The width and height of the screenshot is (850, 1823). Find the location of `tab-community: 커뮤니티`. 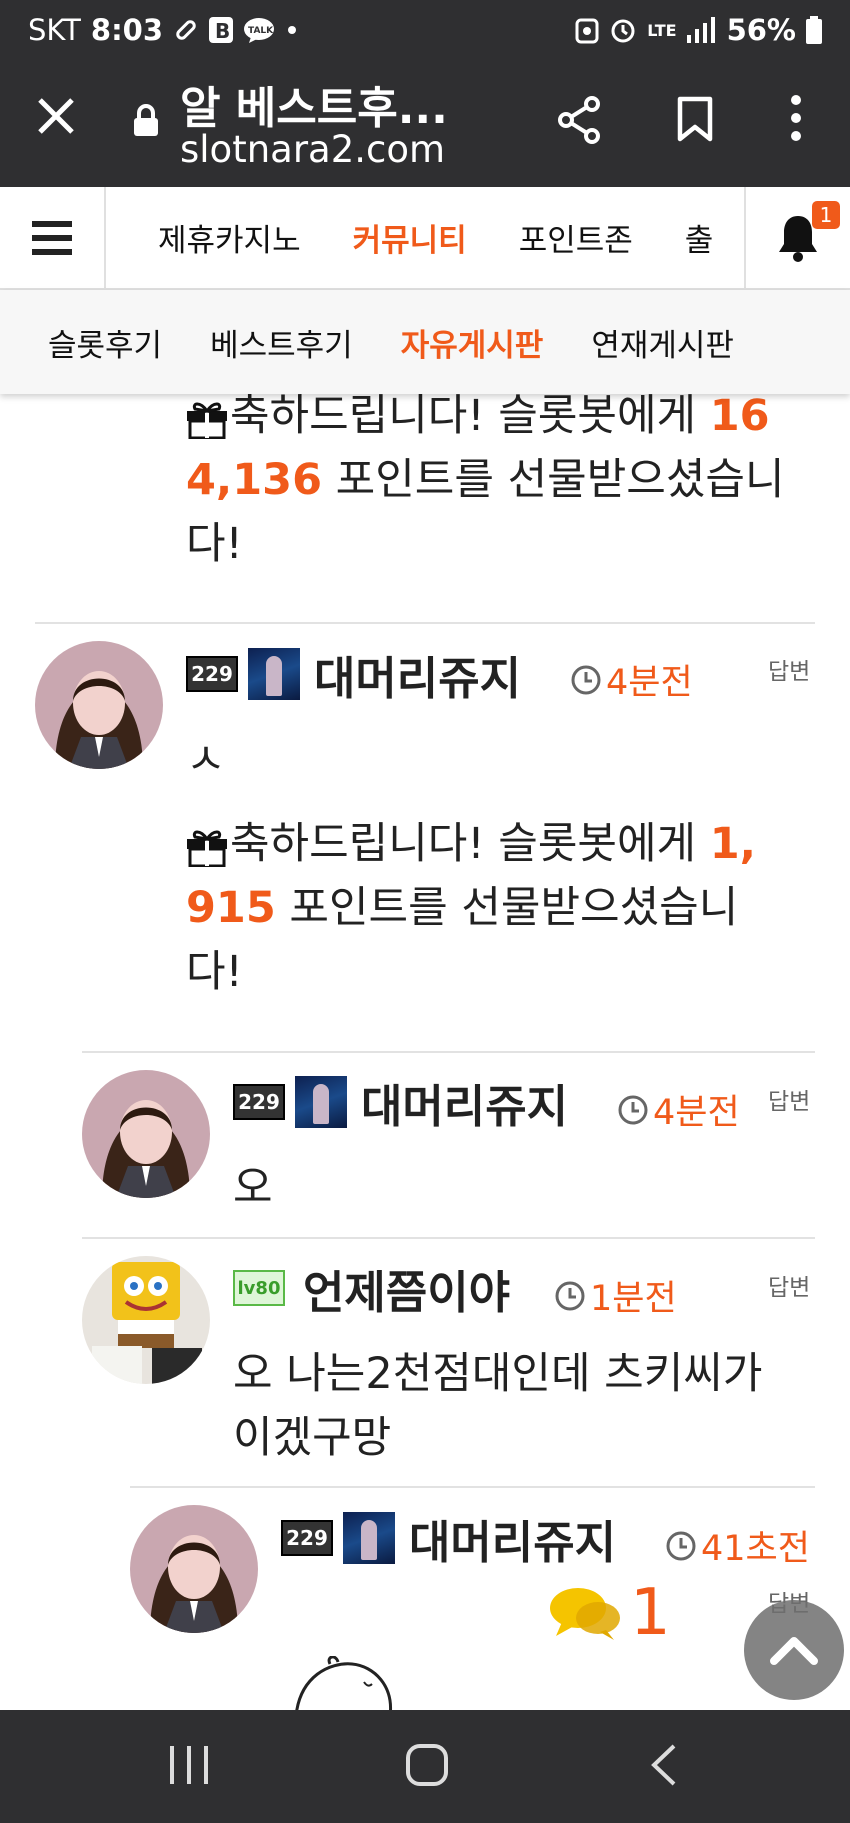

tab-community: 커뮤니티 is located at coordinates (410, 237).